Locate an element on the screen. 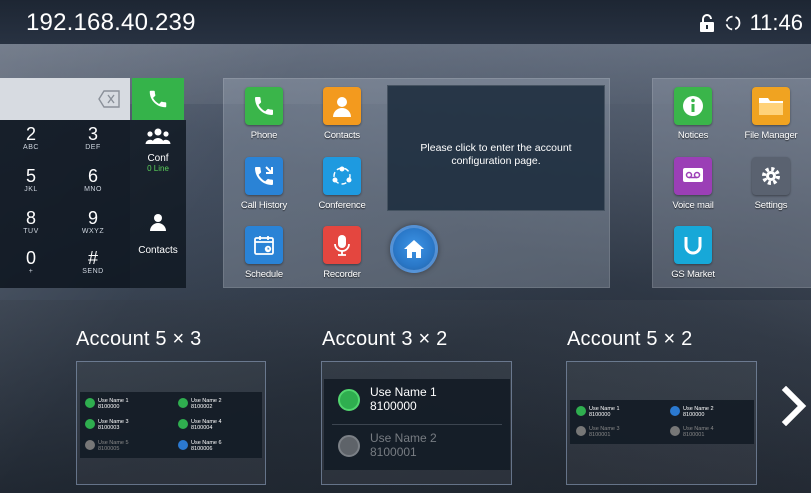  backspace-icon is located at coordinates (109, 99).